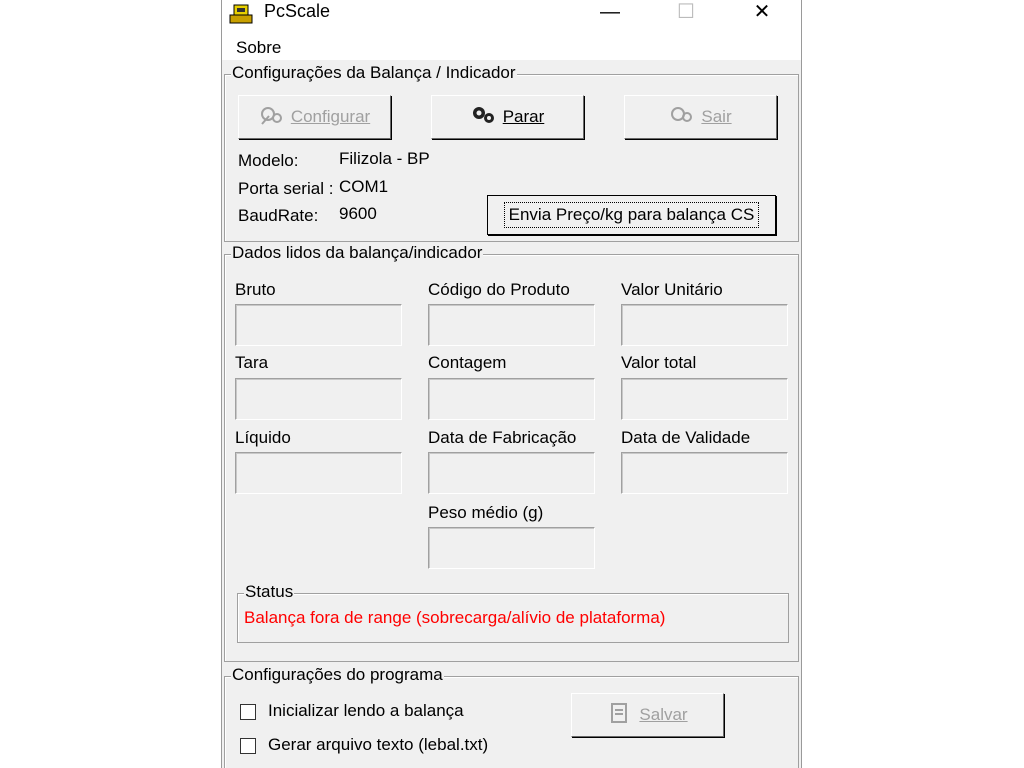  I want to click on title-bar: PcScale — ☐ ✕, so click(511, 14).